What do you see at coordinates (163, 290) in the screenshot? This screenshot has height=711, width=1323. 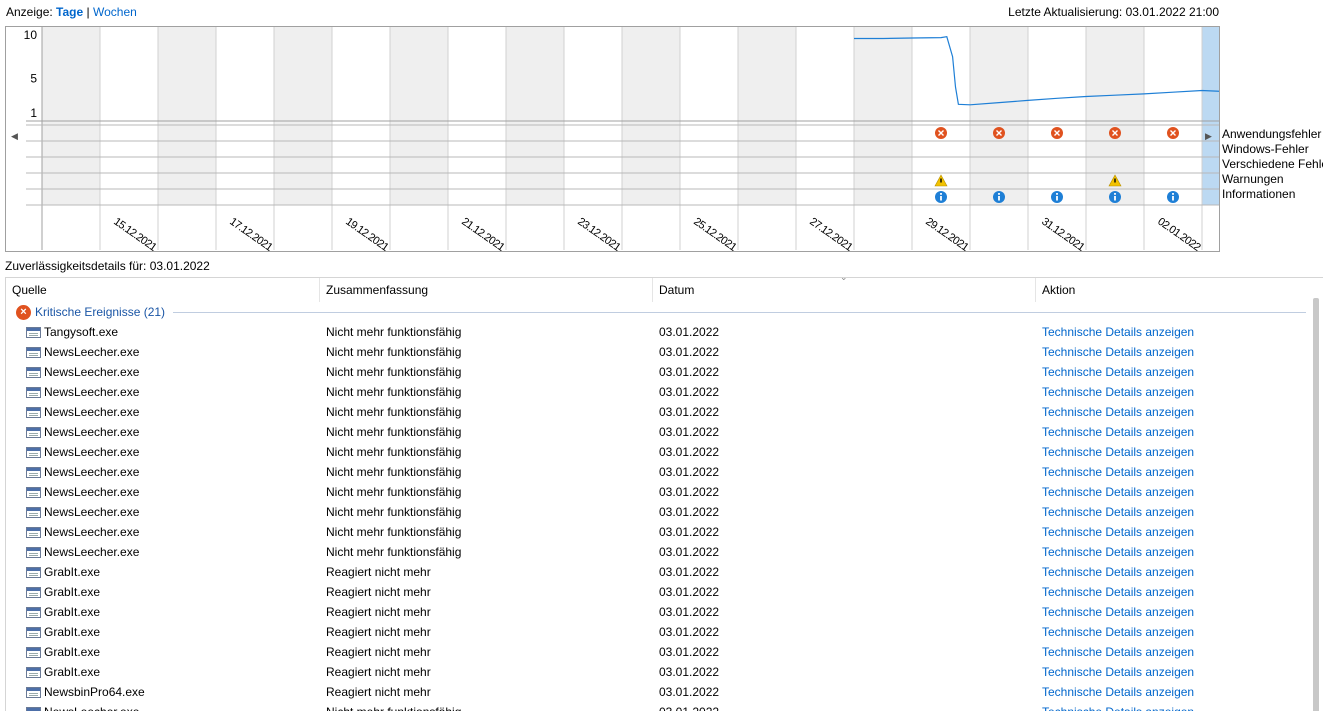 I see `column-header-source: Quelle` at bounding box center [163, 290].